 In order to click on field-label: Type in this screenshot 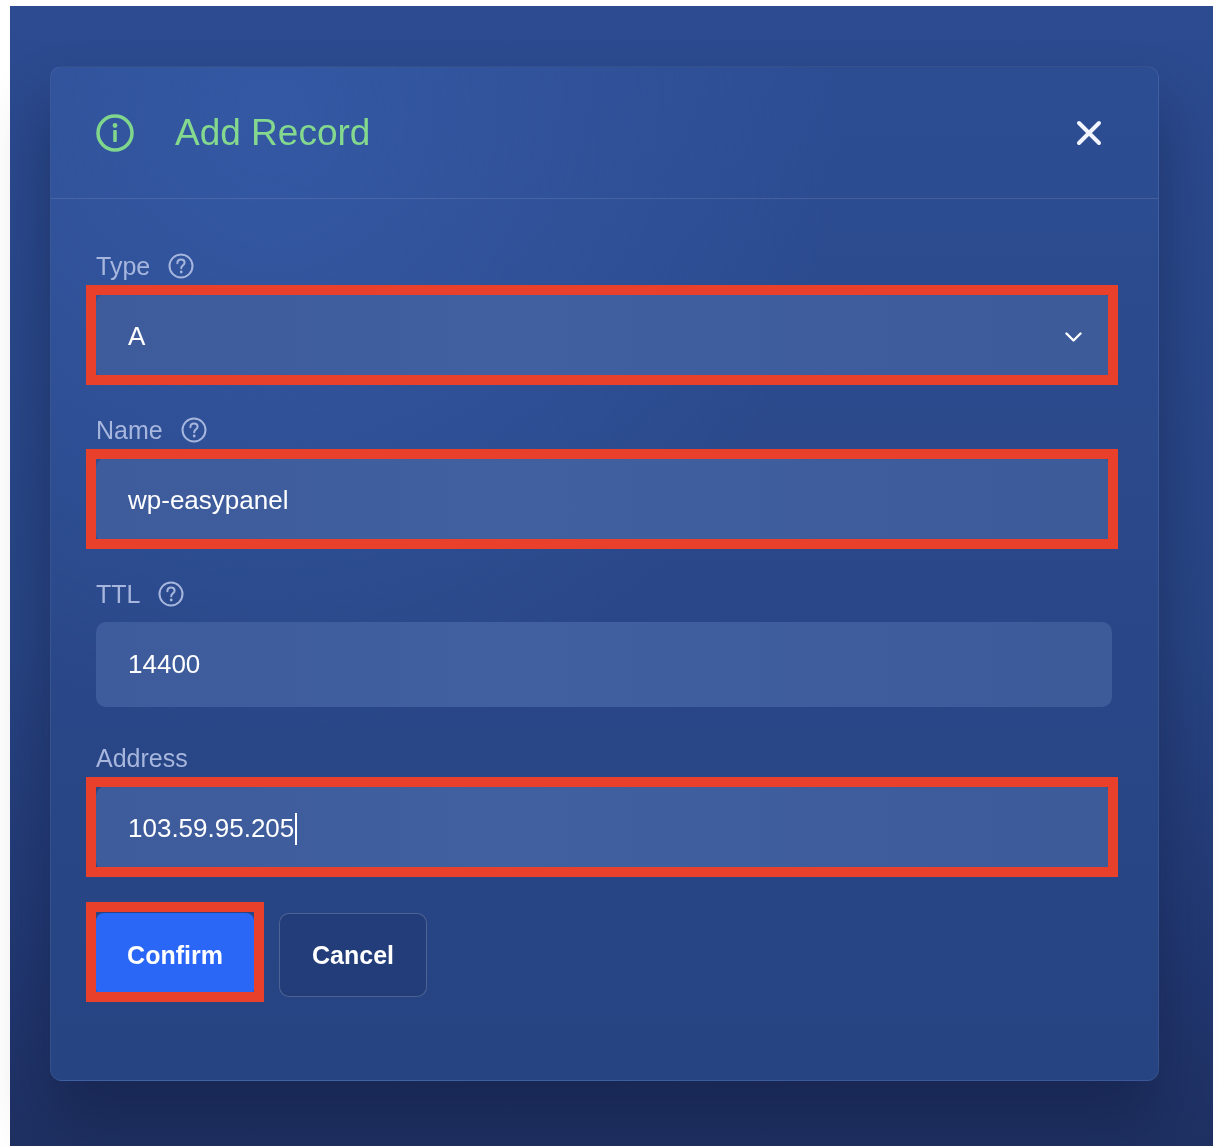, I will do `click(123, 266)`.